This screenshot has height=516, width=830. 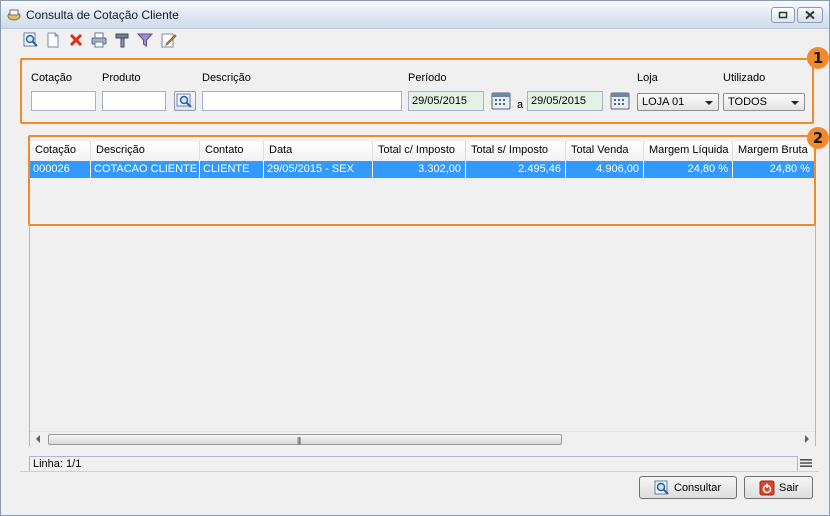 I want to click on status-bar: Linha: 1/1, so click(x=413, y=464).